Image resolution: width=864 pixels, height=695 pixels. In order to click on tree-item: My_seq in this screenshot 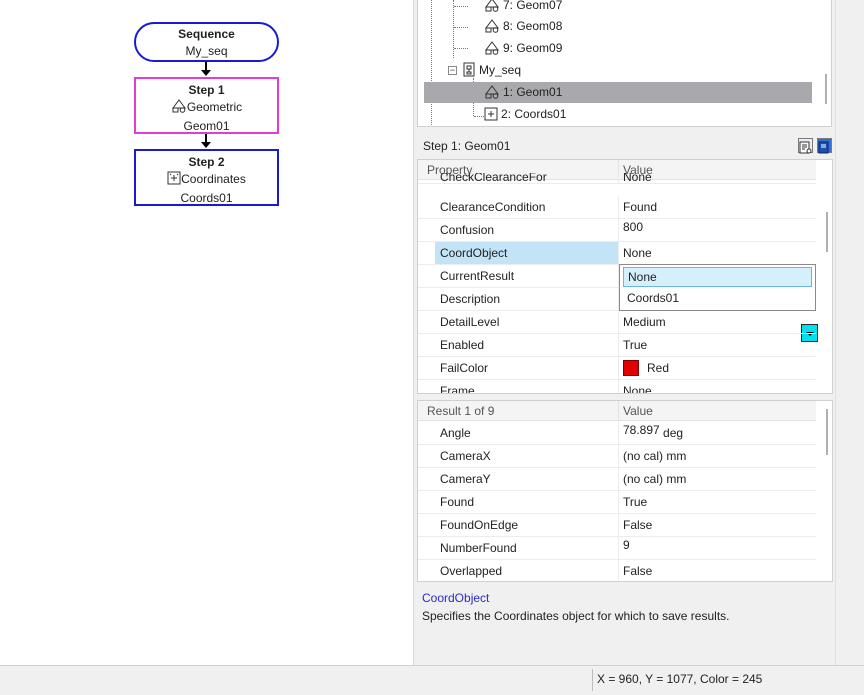, I will do `click(491, 70)`.